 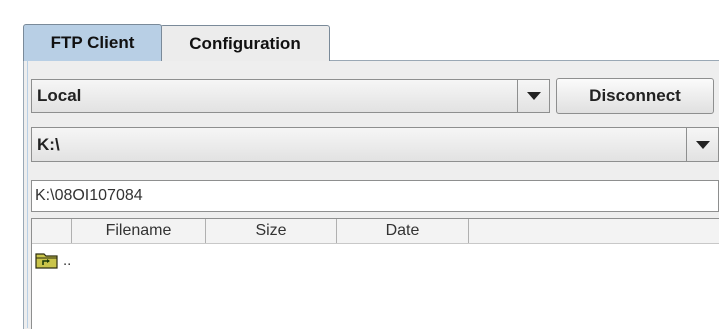 What do you see at coordinates (47, 260) in the screenshot?
I see `parent-folder-icon` at bounding box center [47, 260].